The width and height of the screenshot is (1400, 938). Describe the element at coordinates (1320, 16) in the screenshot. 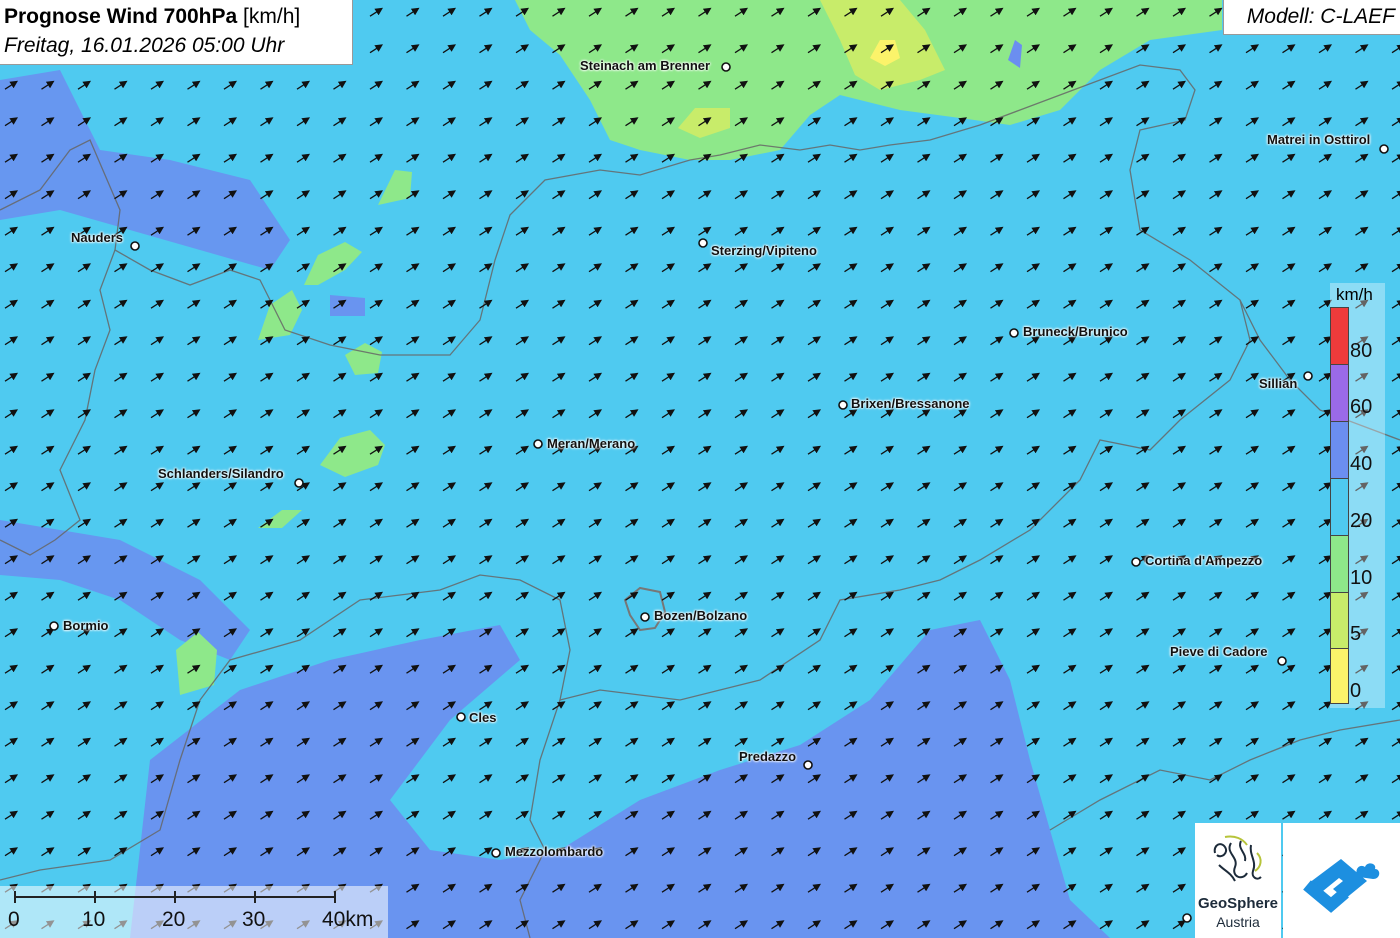

I see `model-label: Modell: C-LAEF` at that location.